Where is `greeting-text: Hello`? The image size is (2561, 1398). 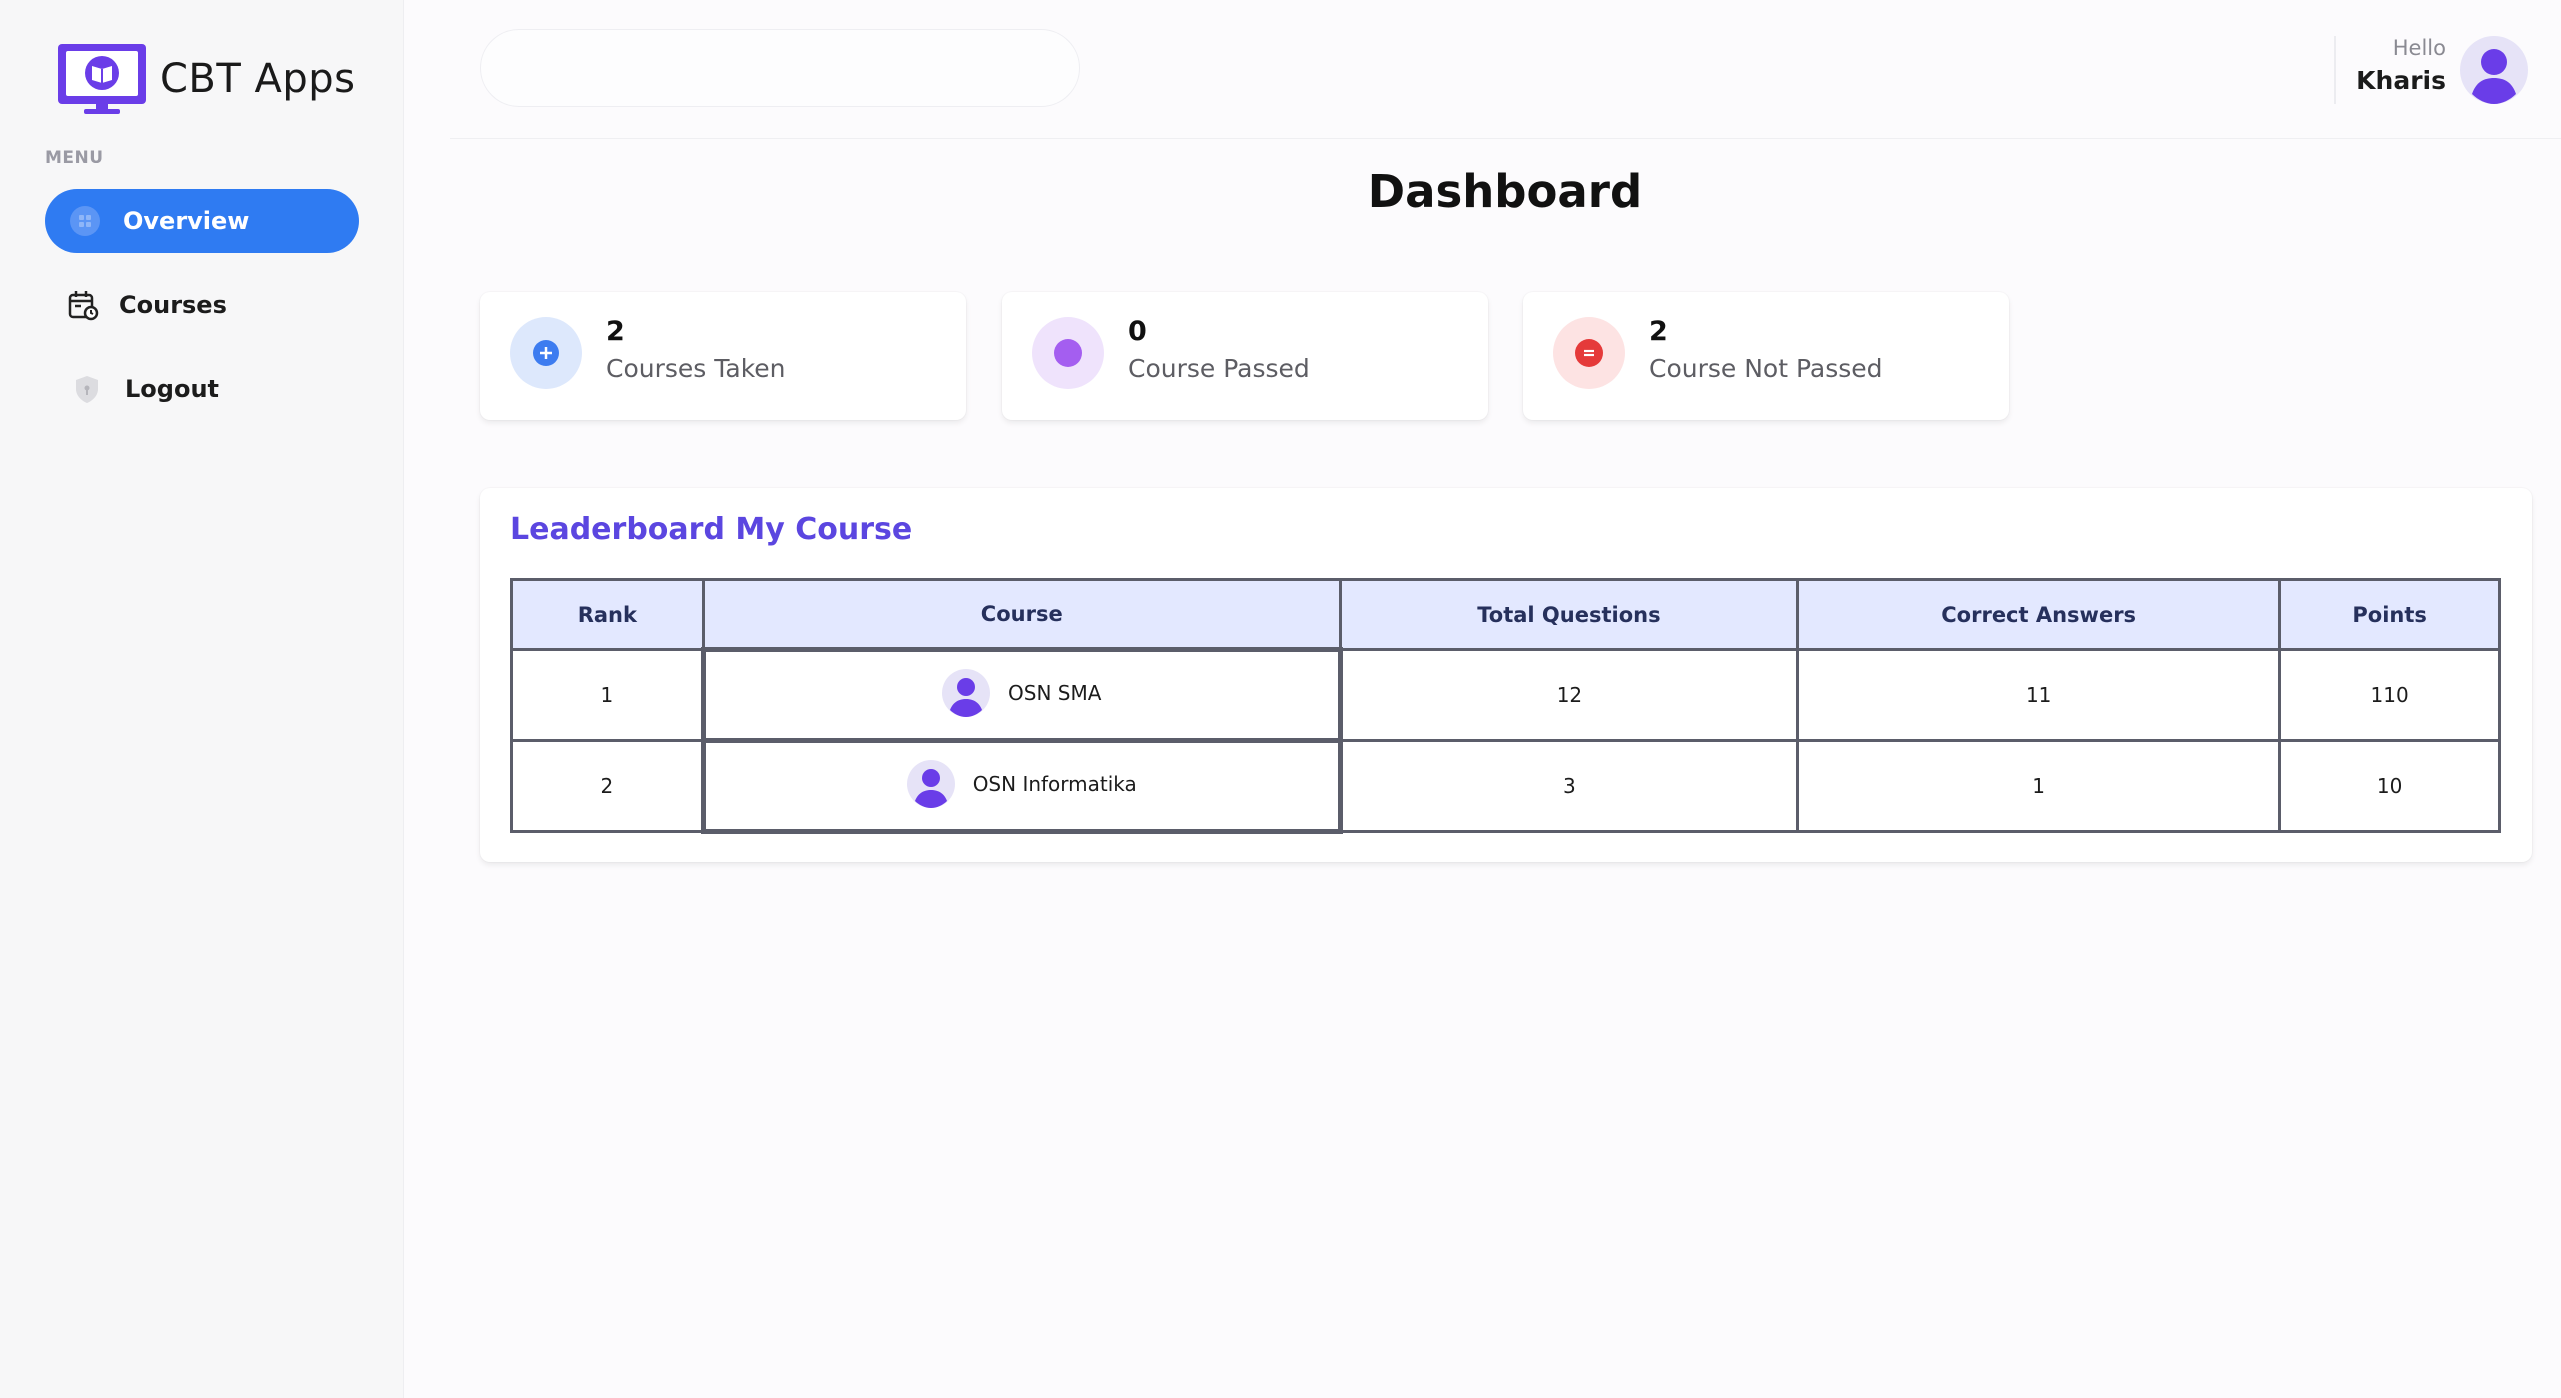 greeting-text: Hello is located at coordinates (2419, 48).